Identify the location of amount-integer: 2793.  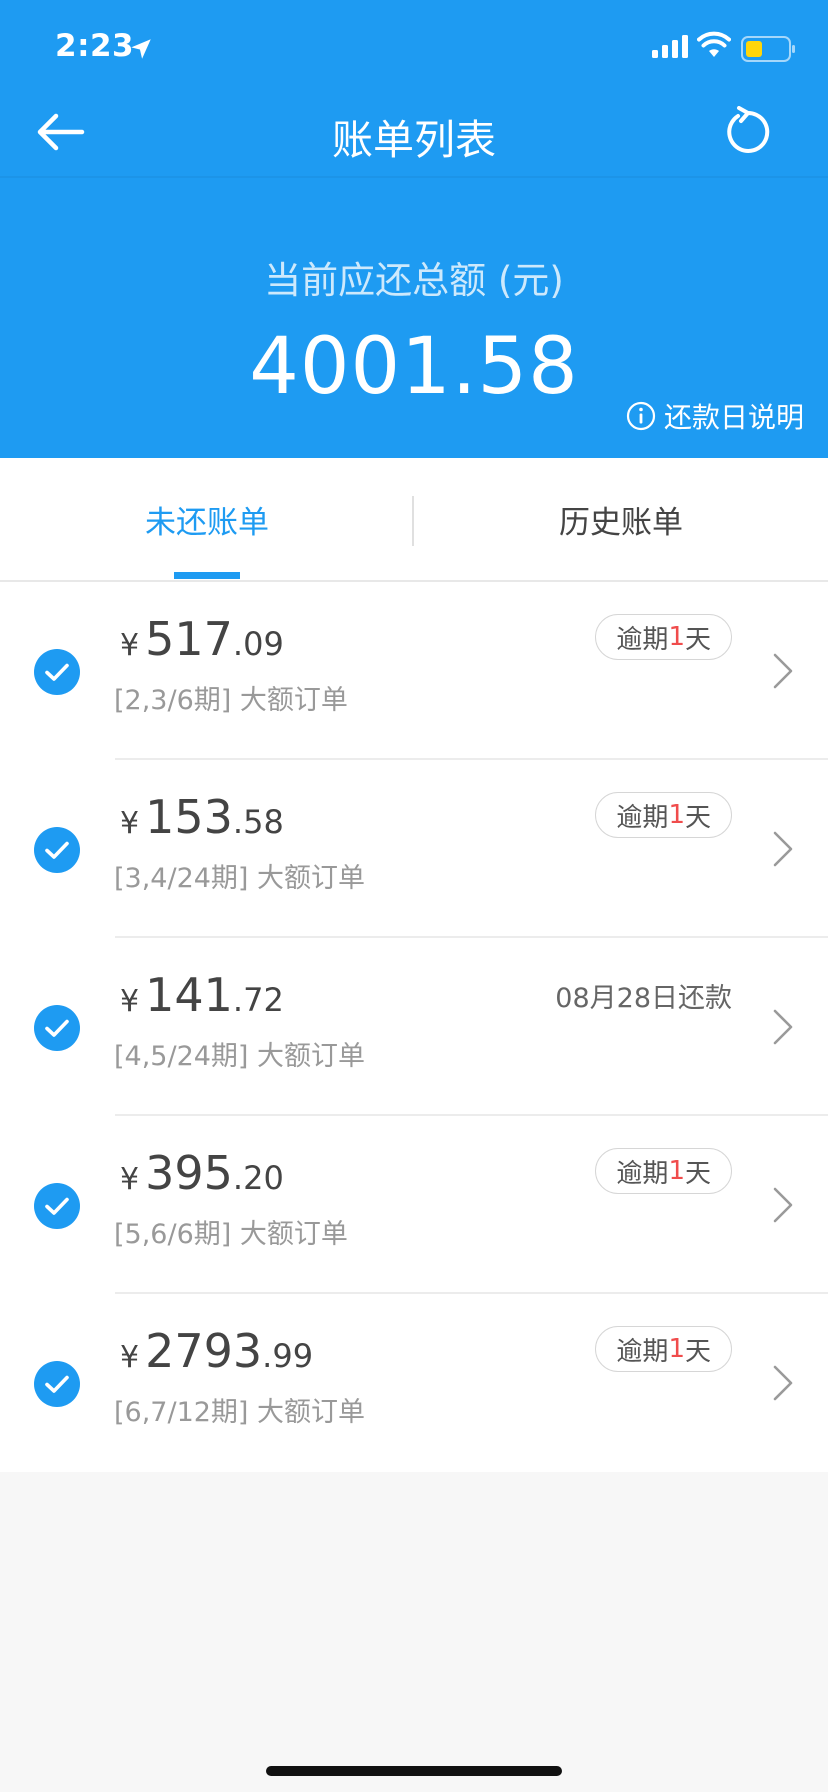
(204, 1351).